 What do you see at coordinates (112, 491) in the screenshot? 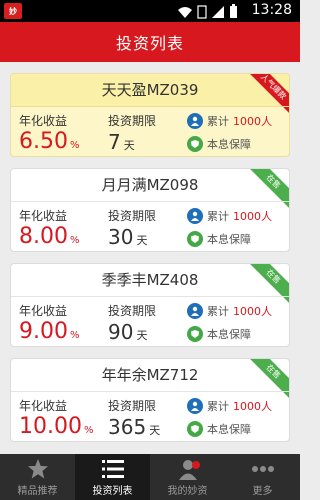
I see `tab-label: 投资列表` at bounding box center [112, 491].